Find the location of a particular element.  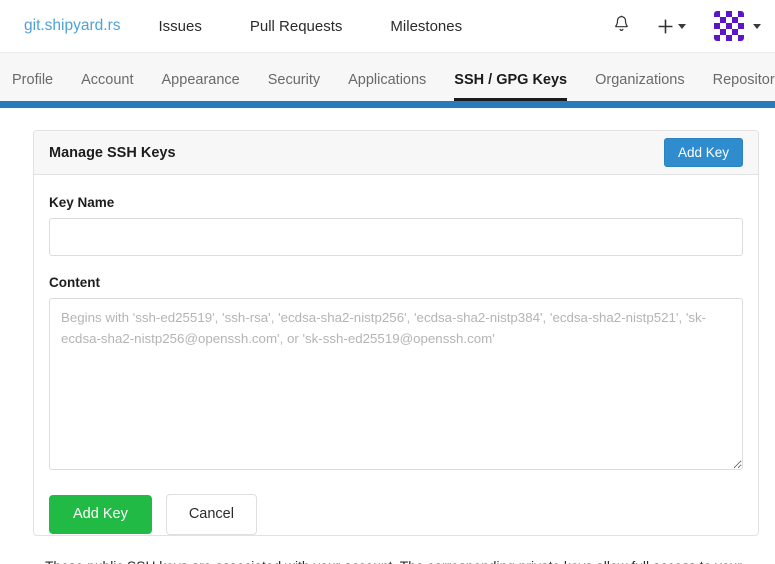

tab-repositories: Repositories is located at coordinates (744, 87).